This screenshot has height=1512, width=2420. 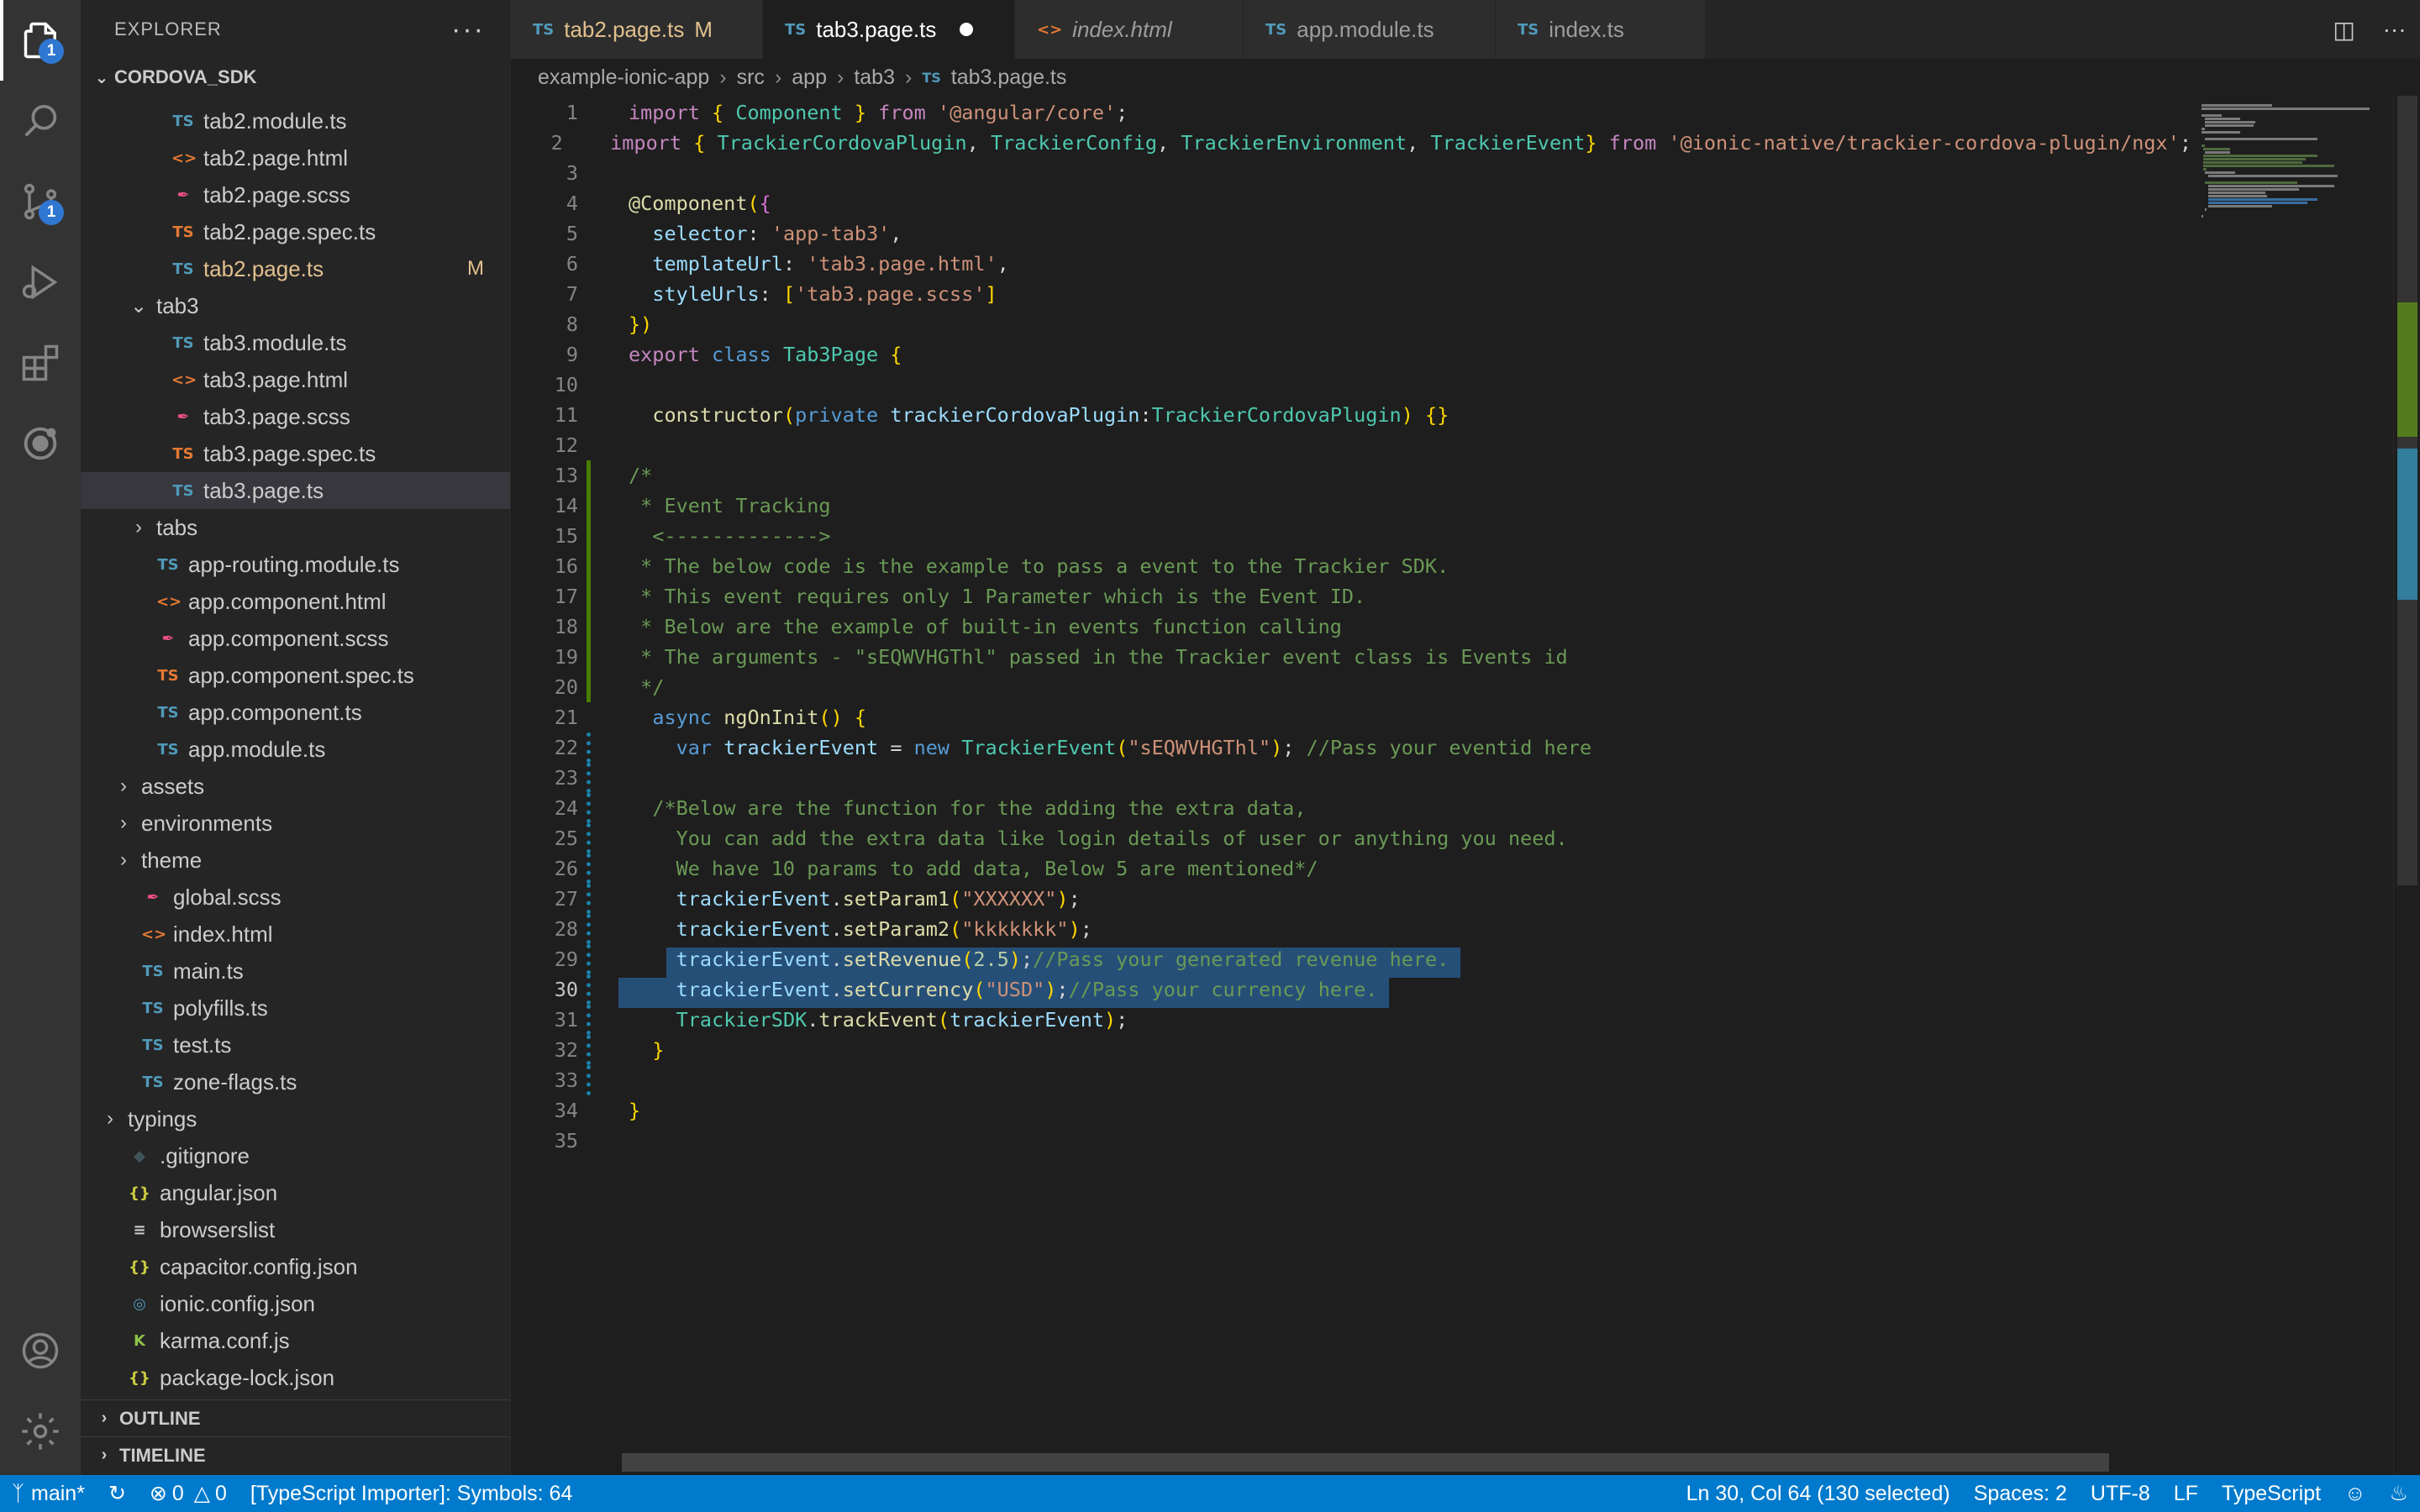 I want to click on tree-file: TS tab3.module.ts, so click(x=295, y=342).